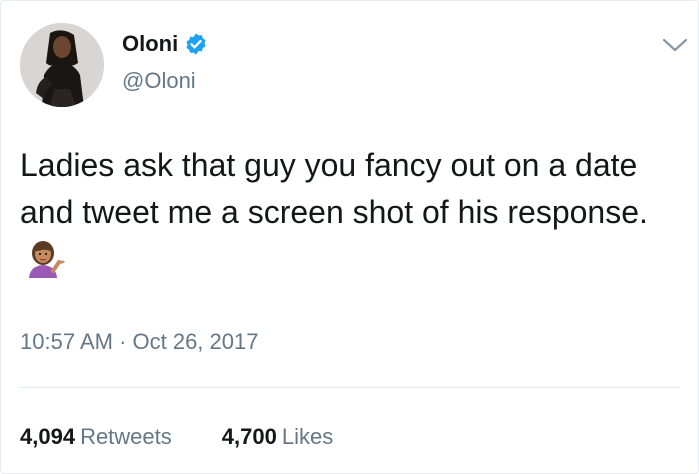 The height and width of the screenshot is (474, 699). What do you see at coordinates (307, 436) in the screenshot?
I see `likes-label: Likes` at bounding box center [307, 436].